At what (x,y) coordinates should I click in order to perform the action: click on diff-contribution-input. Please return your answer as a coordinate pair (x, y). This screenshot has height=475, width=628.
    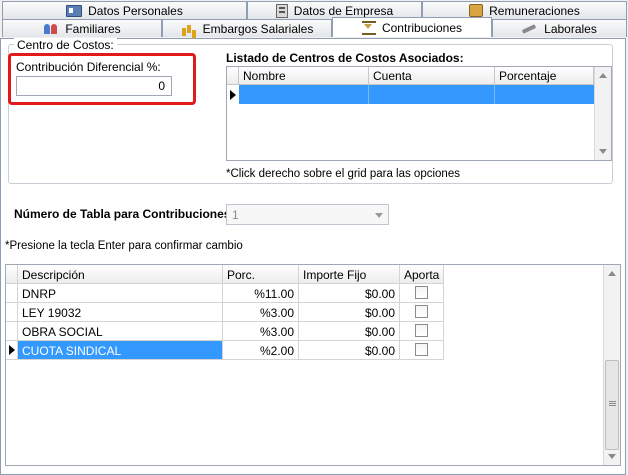
    Looking at the image, I should click on (94, 86).